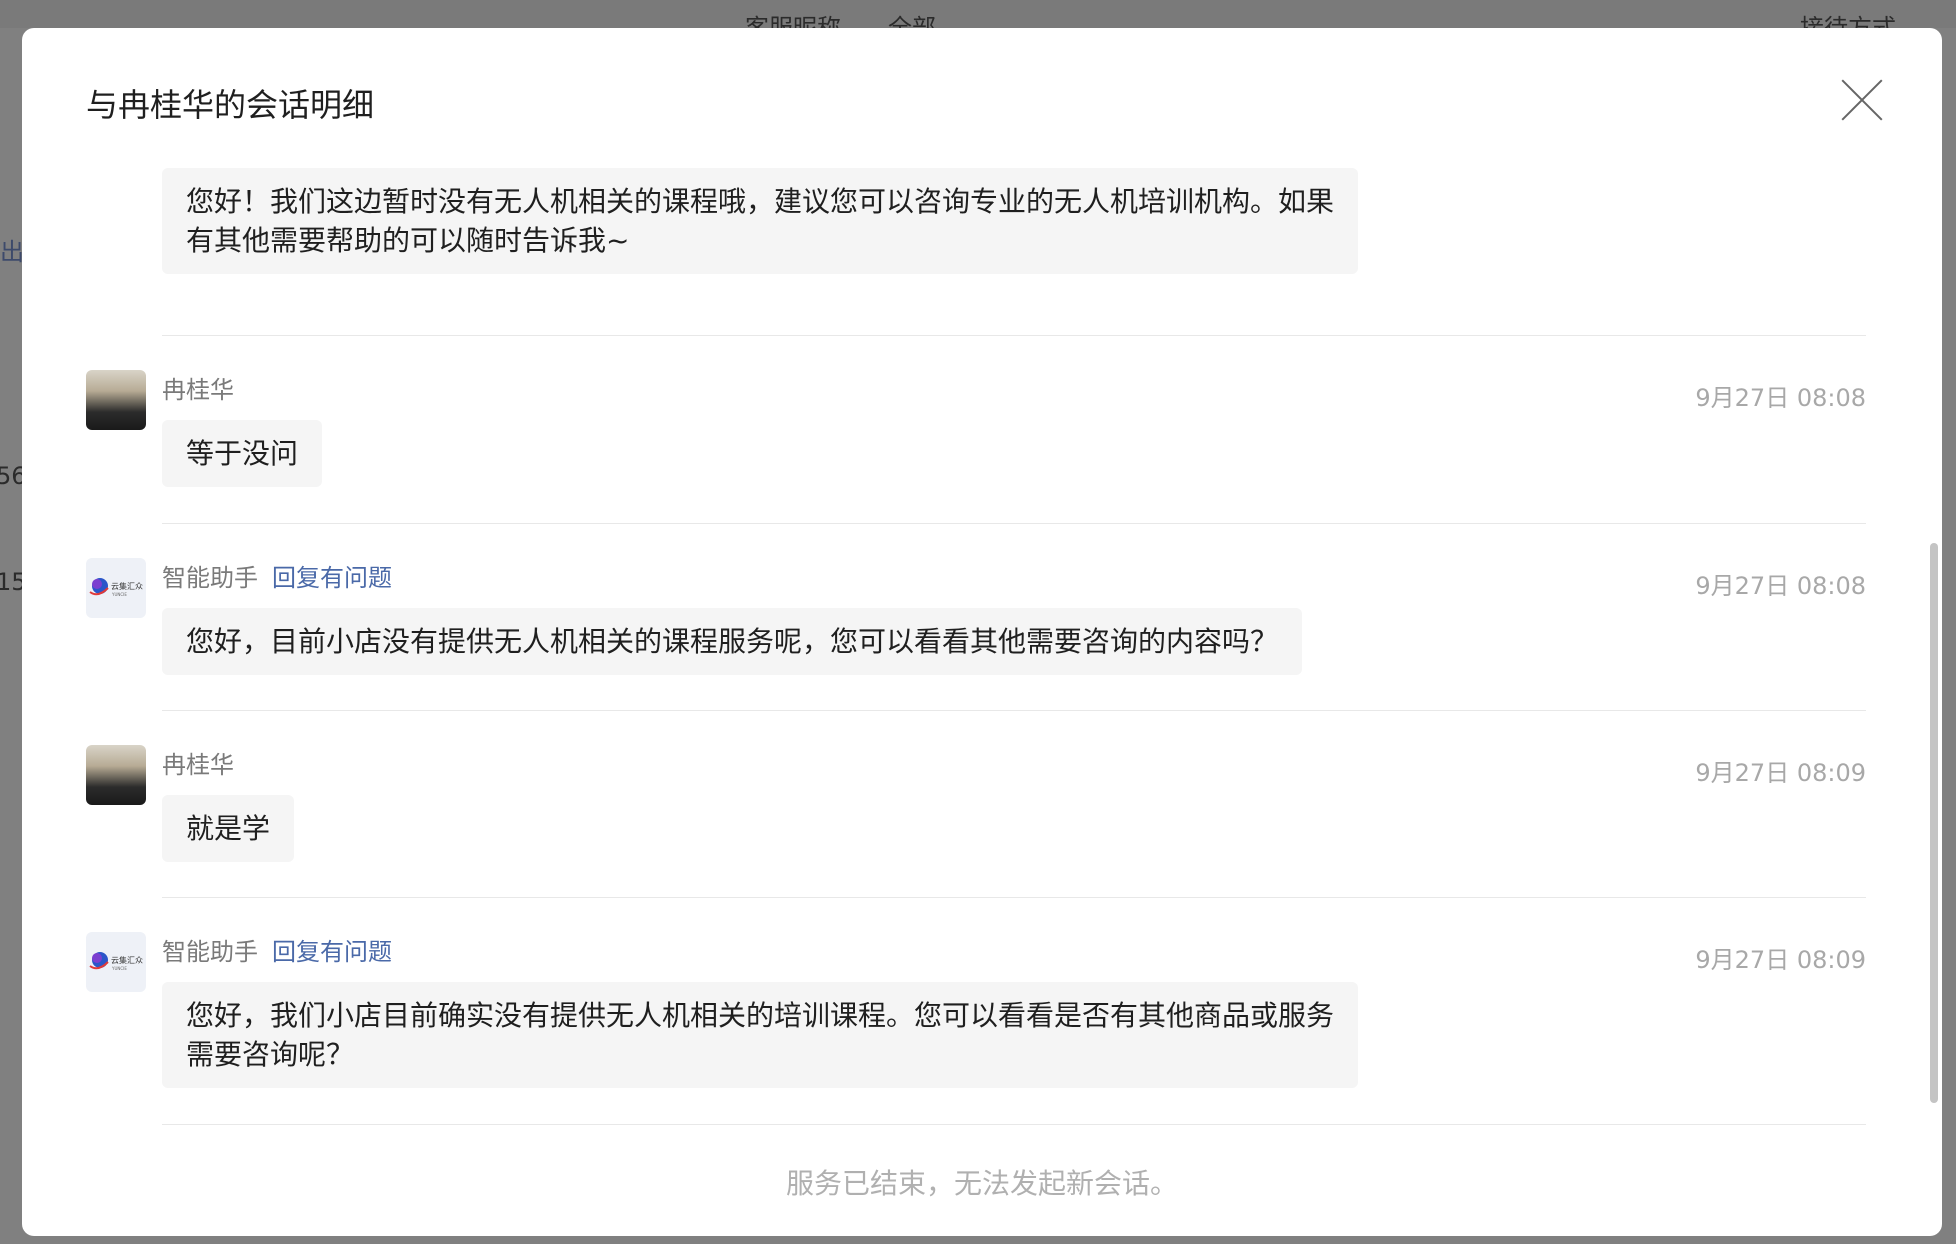 The height and width of the screenshot is (1244, 1956). What do you see at coordinates (1862, 100) in the screenshot?
I see `close-icon` at bounding box center [1862, 100].